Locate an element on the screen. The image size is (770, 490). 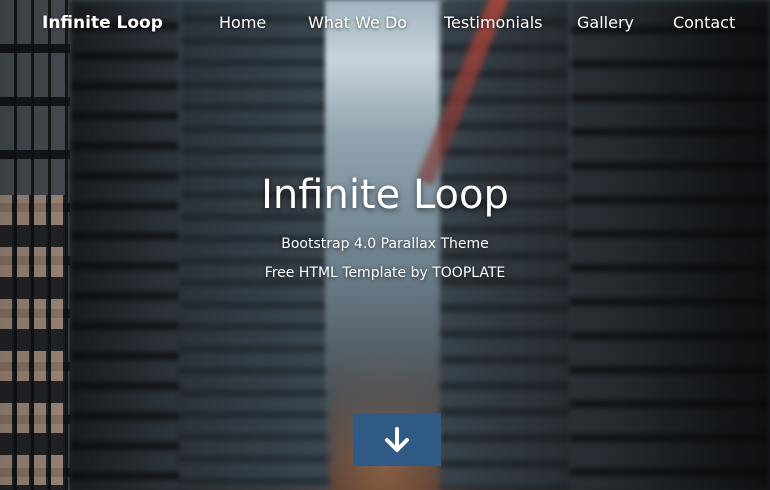
nav-link-contact: Contact is located at coordinates (704, 22).